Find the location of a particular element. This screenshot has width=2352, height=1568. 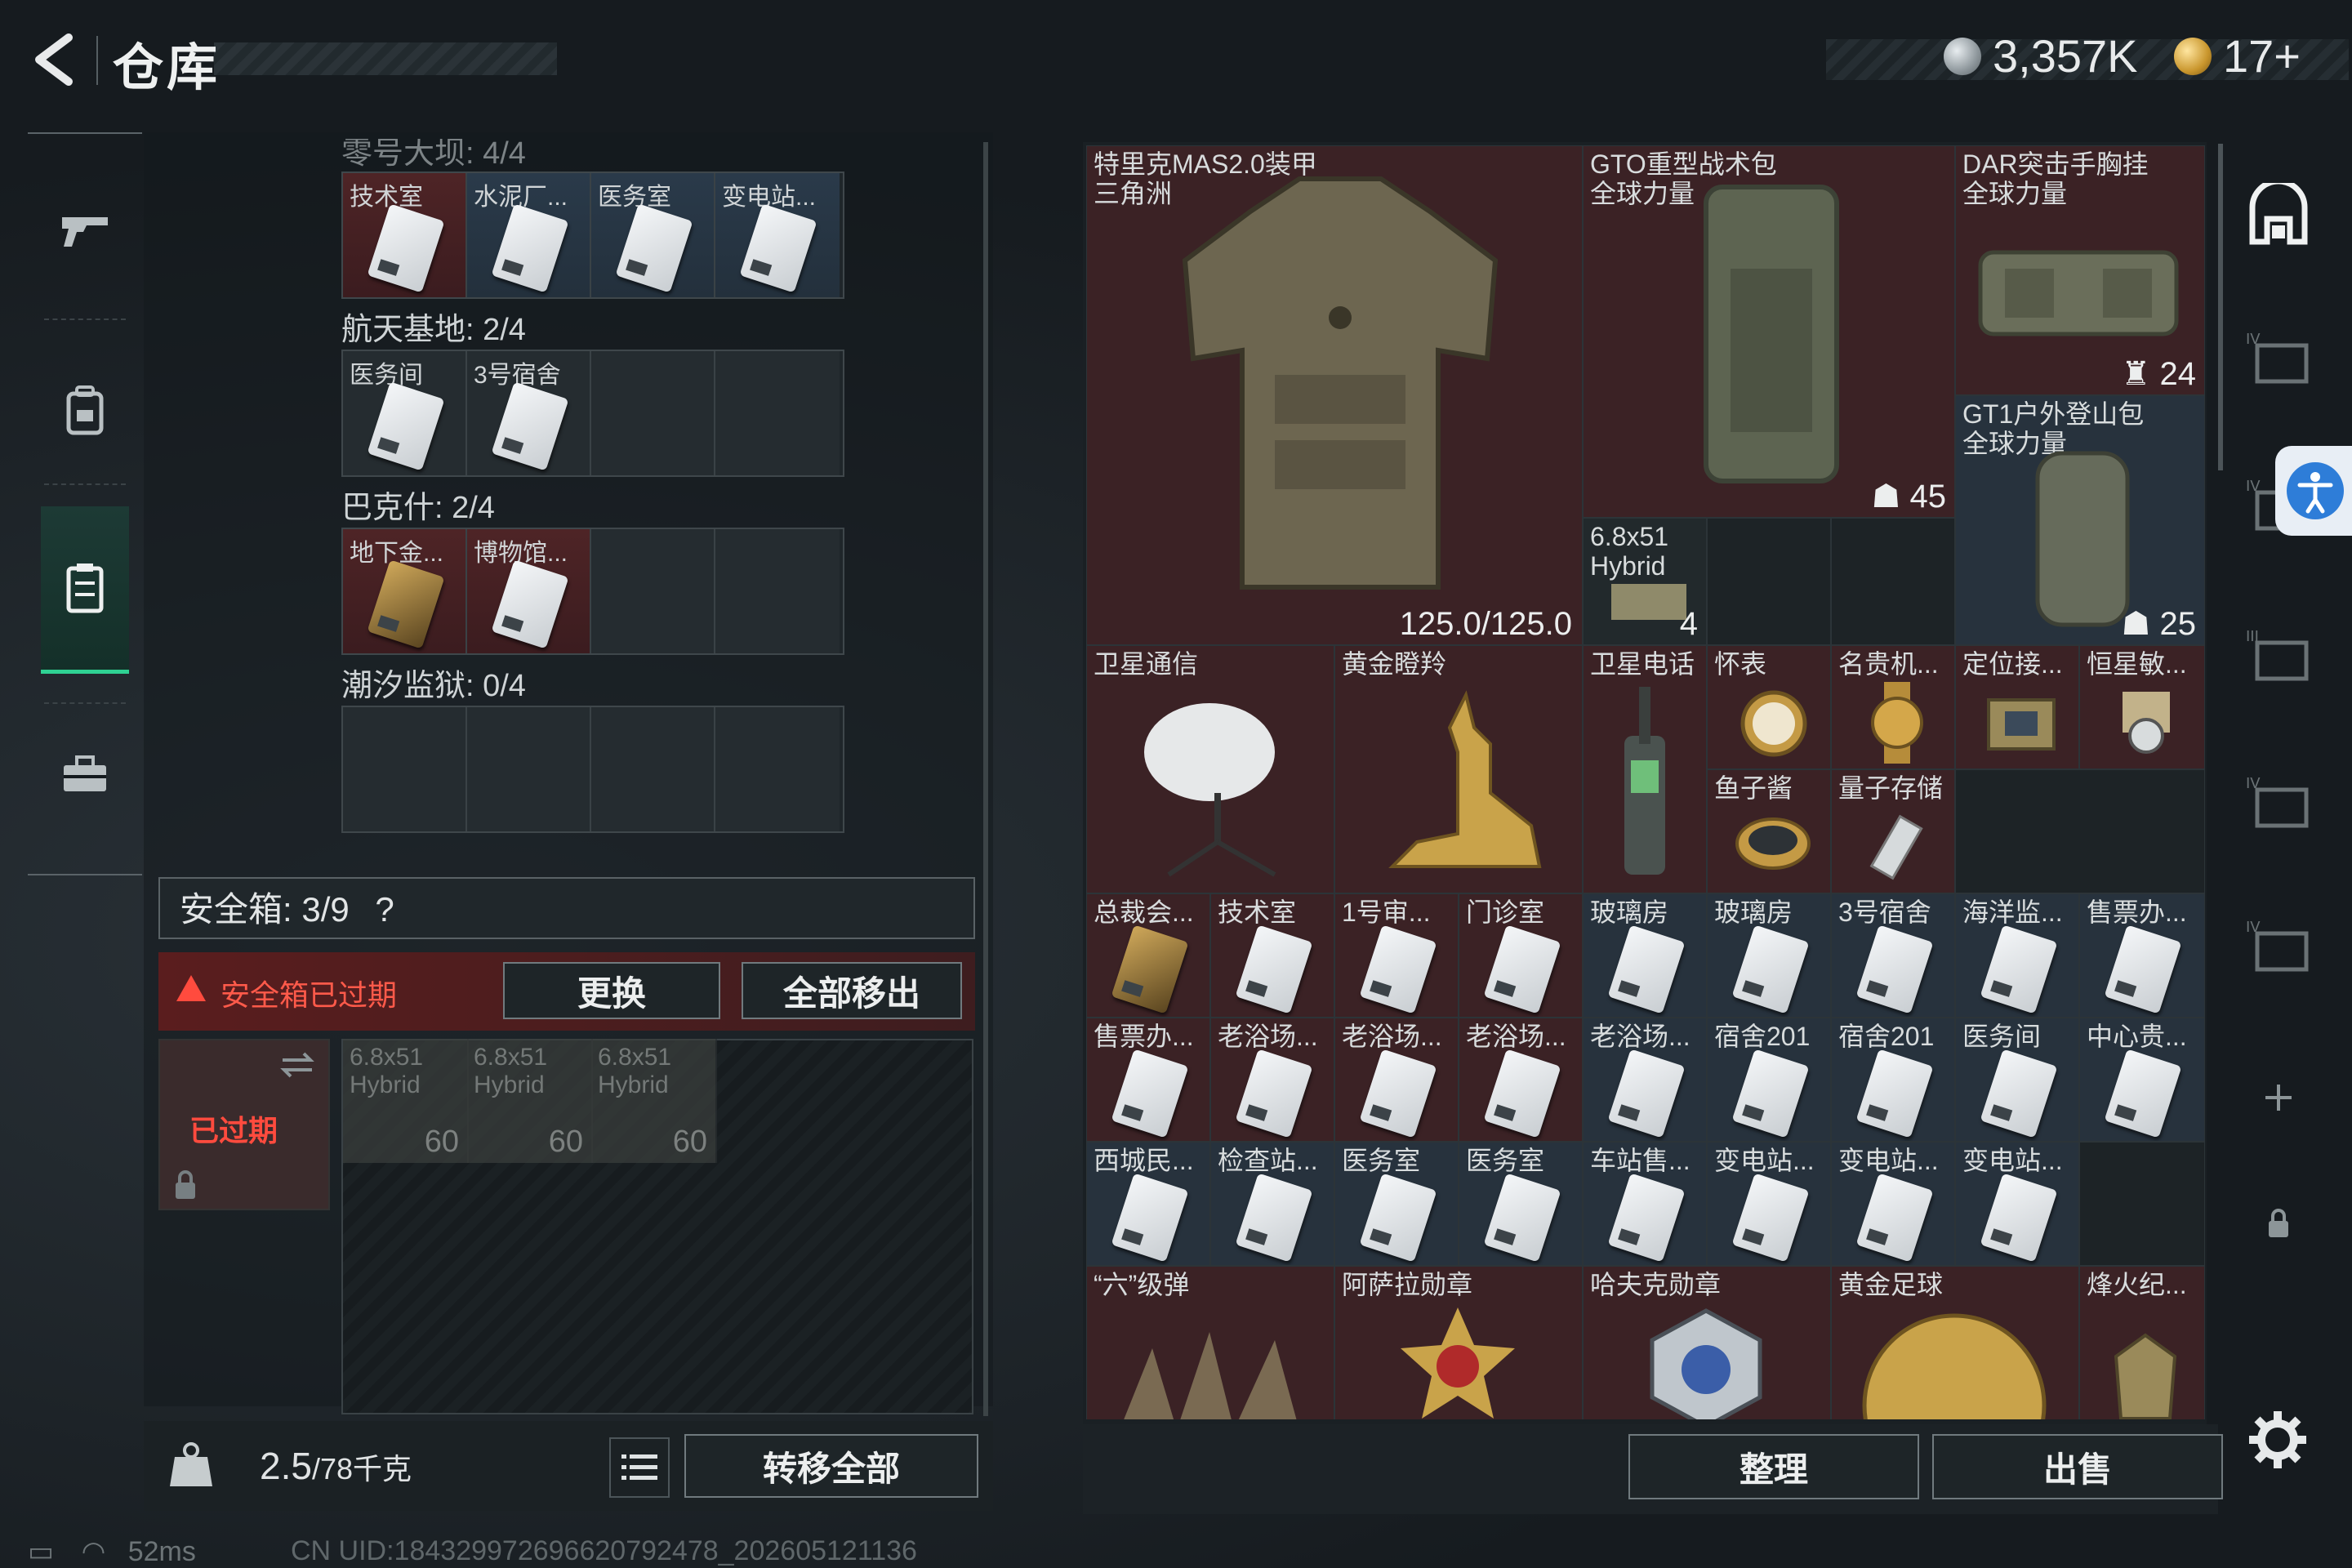

item-label: 黄金瞪羚 is located at coordinates (1394, 664).